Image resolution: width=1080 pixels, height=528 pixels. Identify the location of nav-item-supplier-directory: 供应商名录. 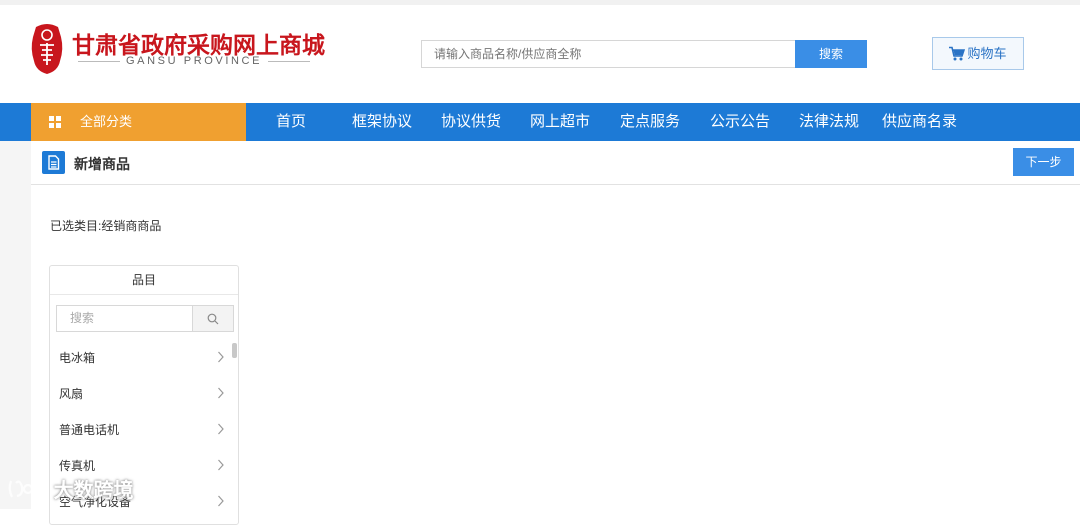
(919, 122).